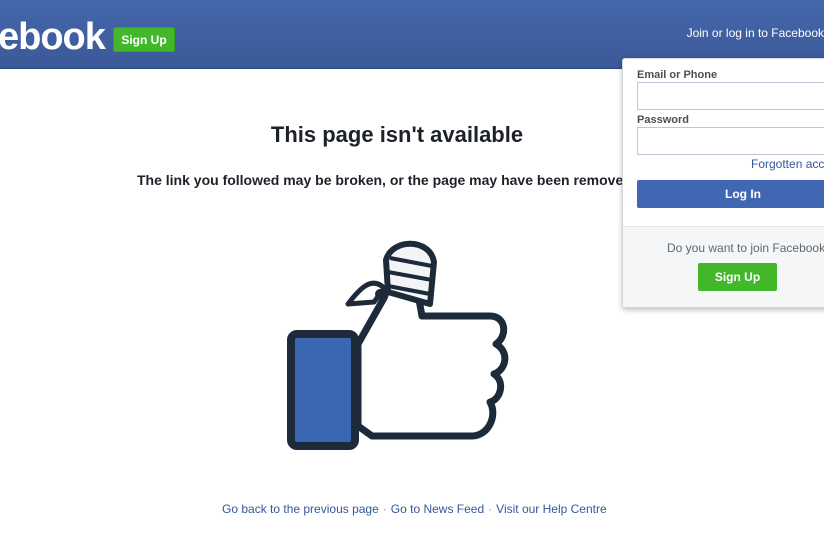  I want to click on news-feed-link: Go to News Feed, so click(437, 509).